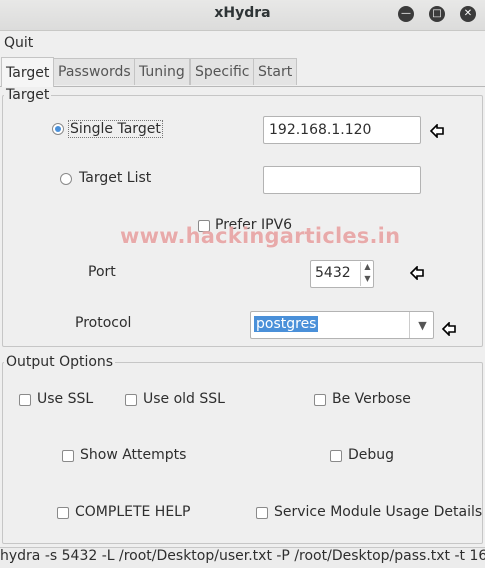 Image resolution: width=485 pixels, height=568 pixels. Describe the element at coordinates (371, 399) in the screenshot. I see `be-verbose-label: Be Verbose` at that location.